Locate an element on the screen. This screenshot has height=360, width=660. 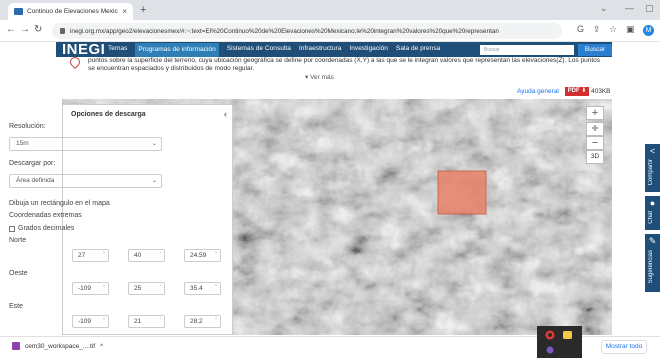
tray-icons is located at coordinates (558, 342).